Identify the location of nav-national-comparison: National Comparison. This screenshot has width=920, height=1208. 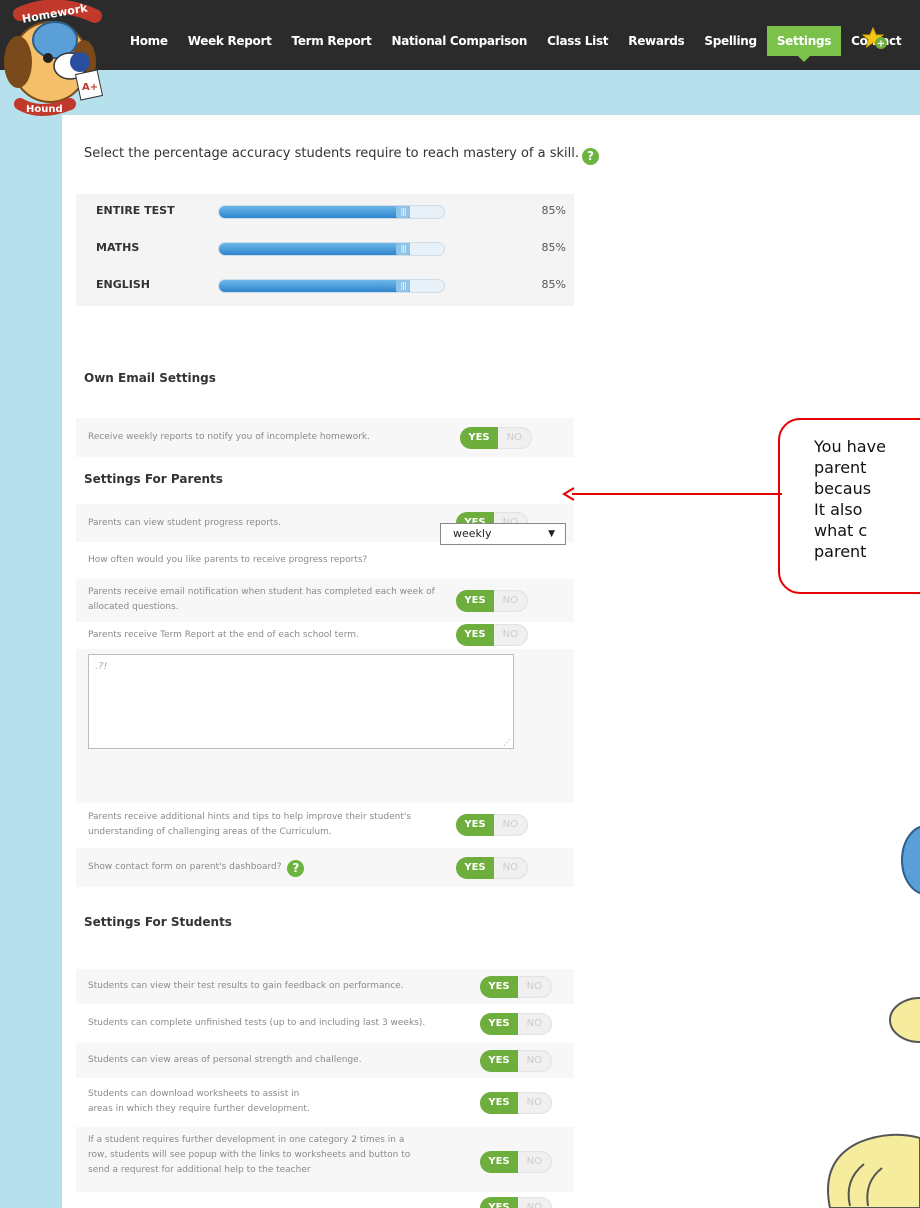
(459, 41).